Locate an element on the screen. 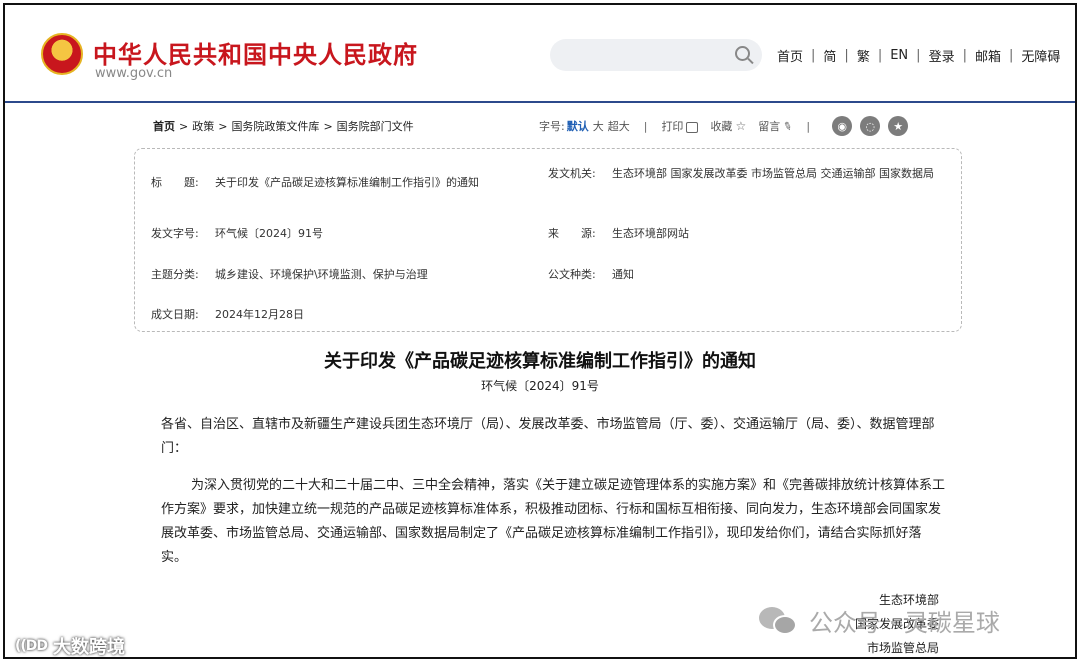  info-issuer-label: 发文机关: is located at coordinates (572, 173).